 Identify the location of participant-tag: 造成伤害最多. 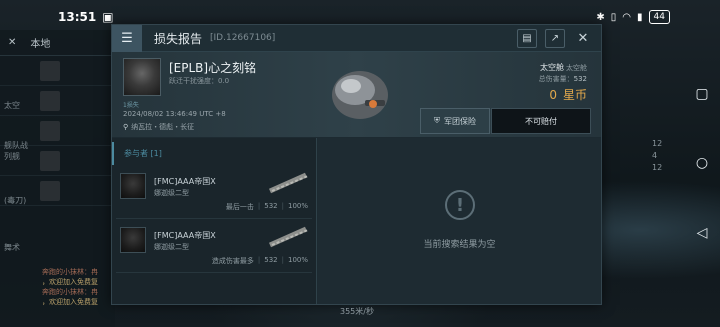
(232, 261).